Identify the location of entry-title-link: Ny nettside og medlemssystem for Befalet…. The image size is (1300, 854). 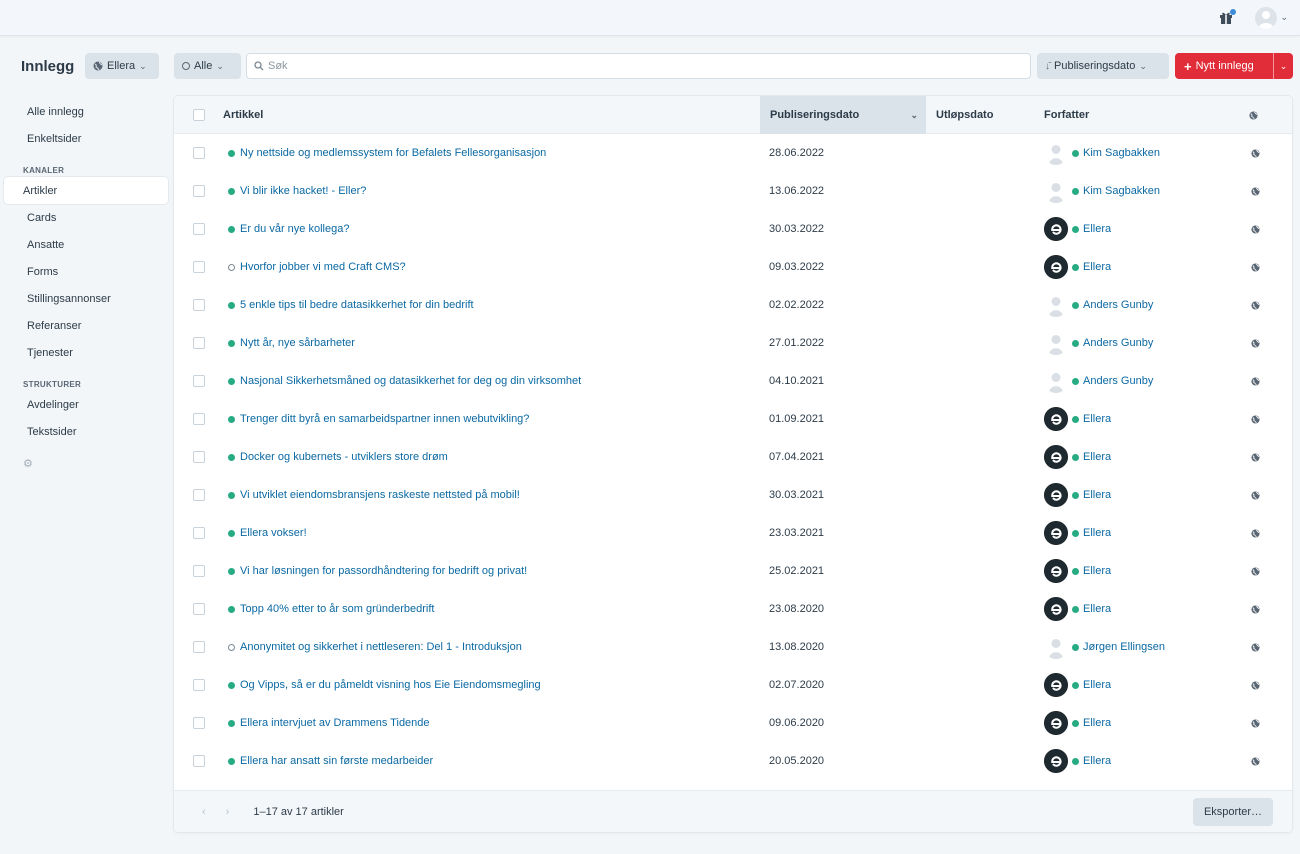
(387, 153).